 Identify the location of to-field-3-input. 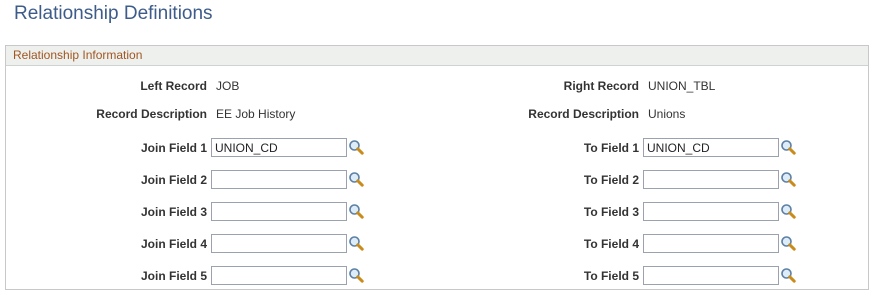
(711, 211).